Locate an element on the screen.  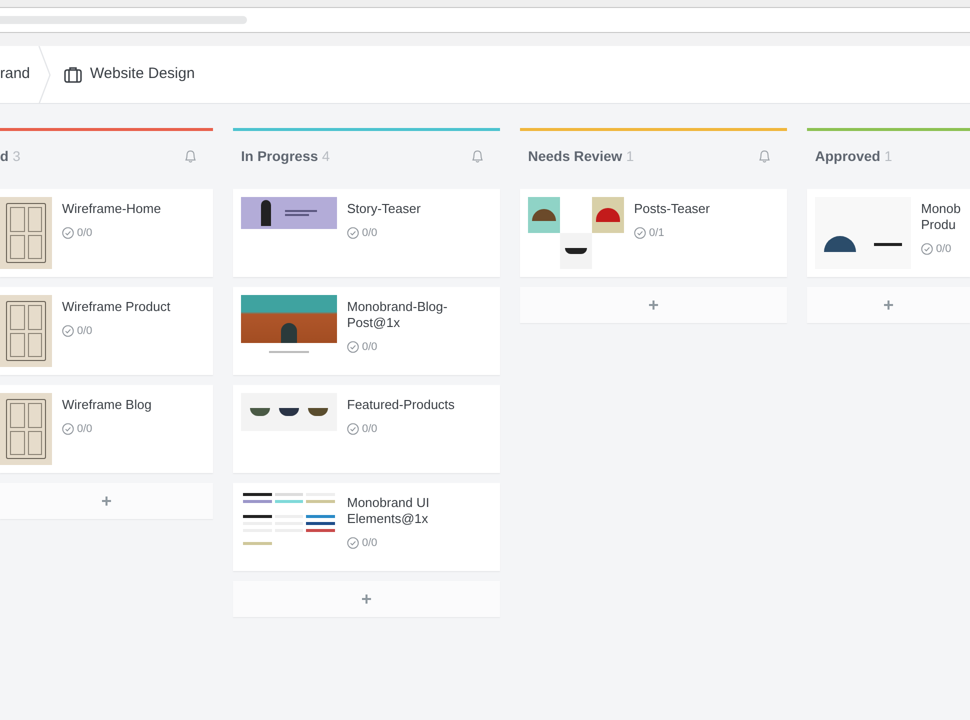
card-count: 3 is located at coordinates (16, 156).